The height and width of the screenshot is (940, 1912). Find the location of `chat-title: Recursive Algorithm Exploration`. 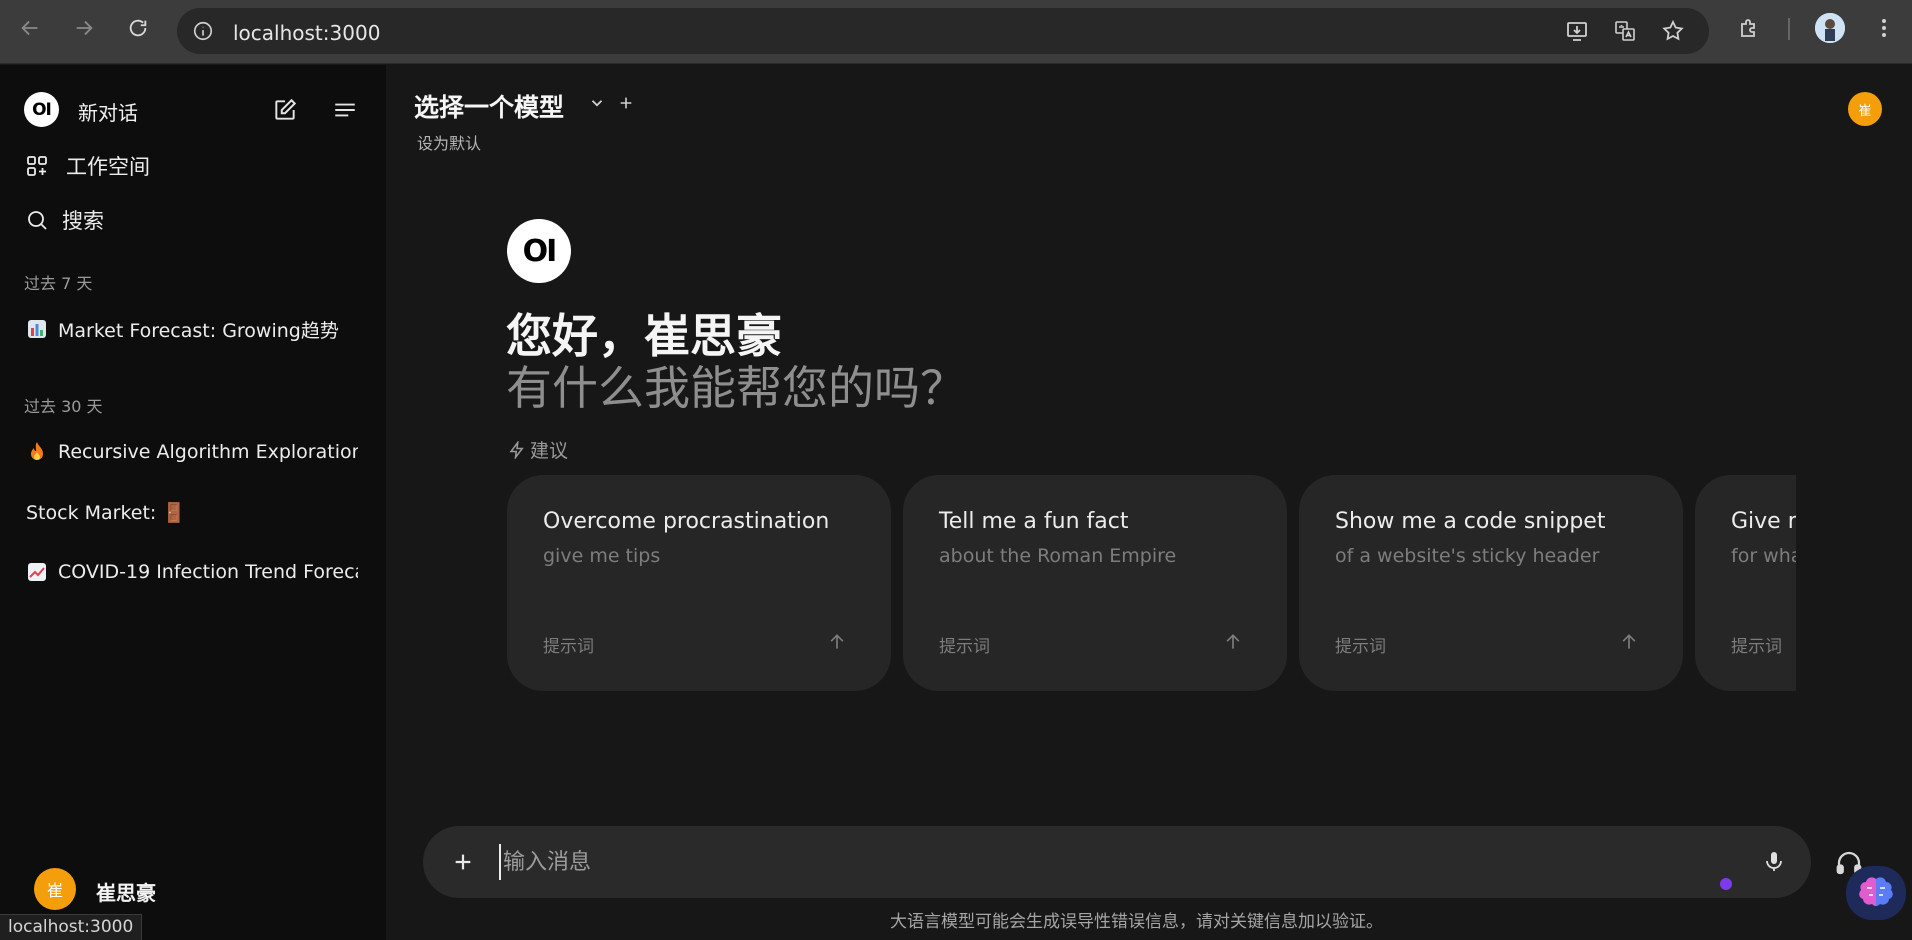

chat-title: Recursive Algorithm Exploration is located at coordinates (208, 452).